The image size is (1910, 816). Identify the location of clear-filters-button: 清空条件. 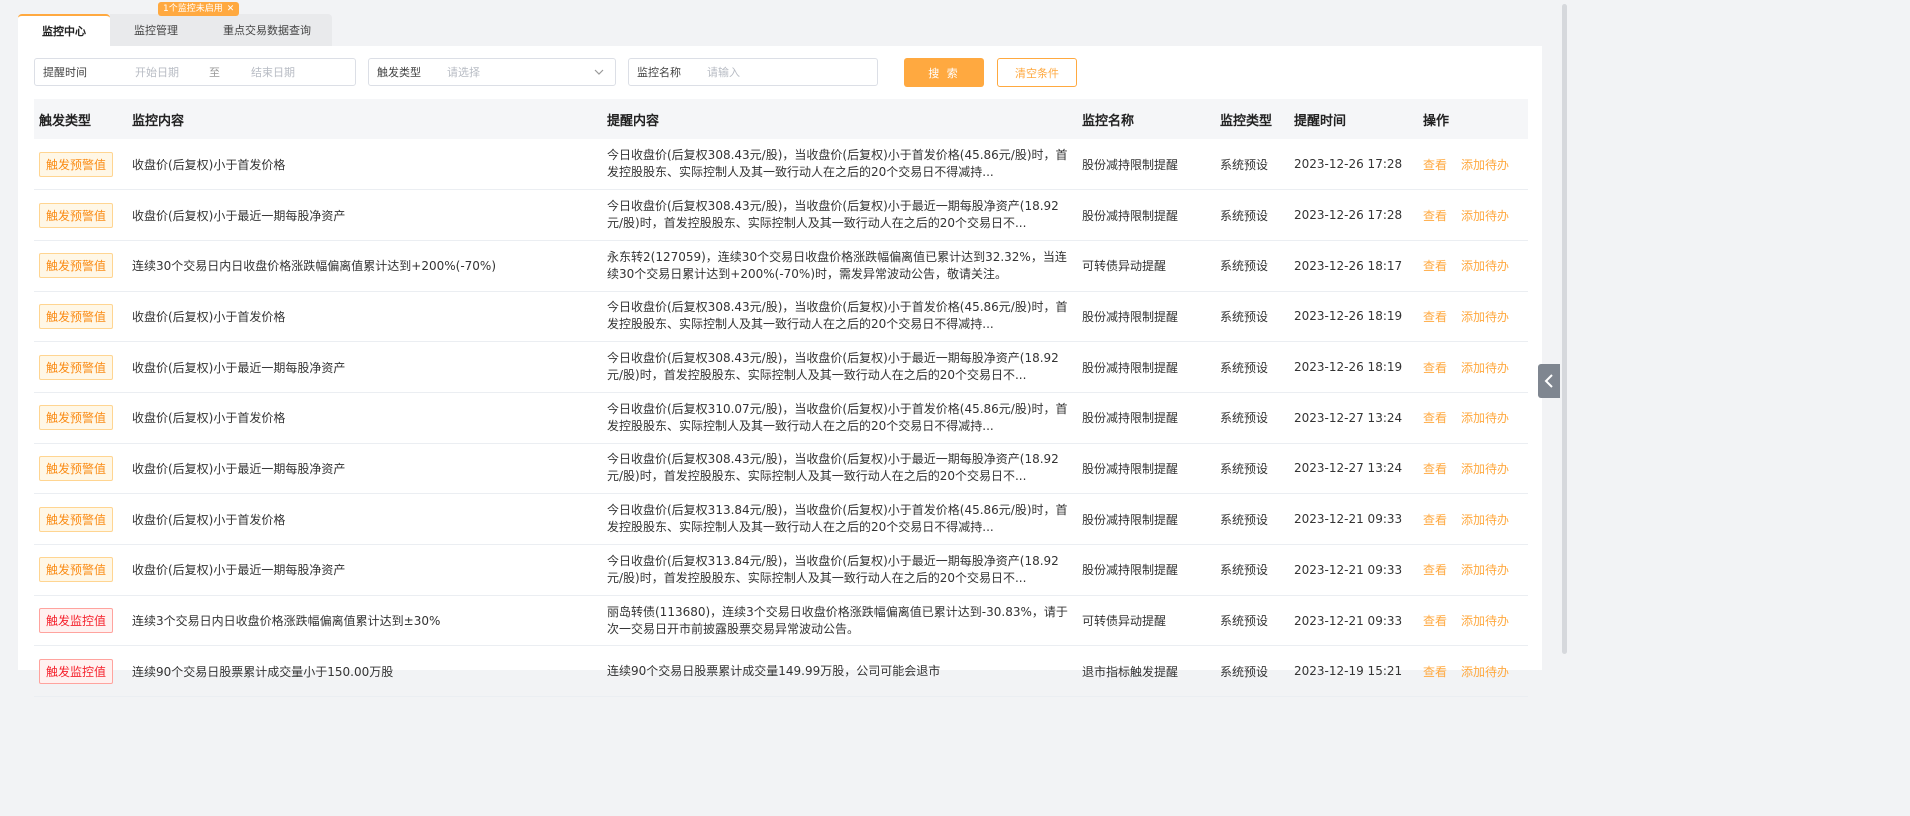
(1037, 72).